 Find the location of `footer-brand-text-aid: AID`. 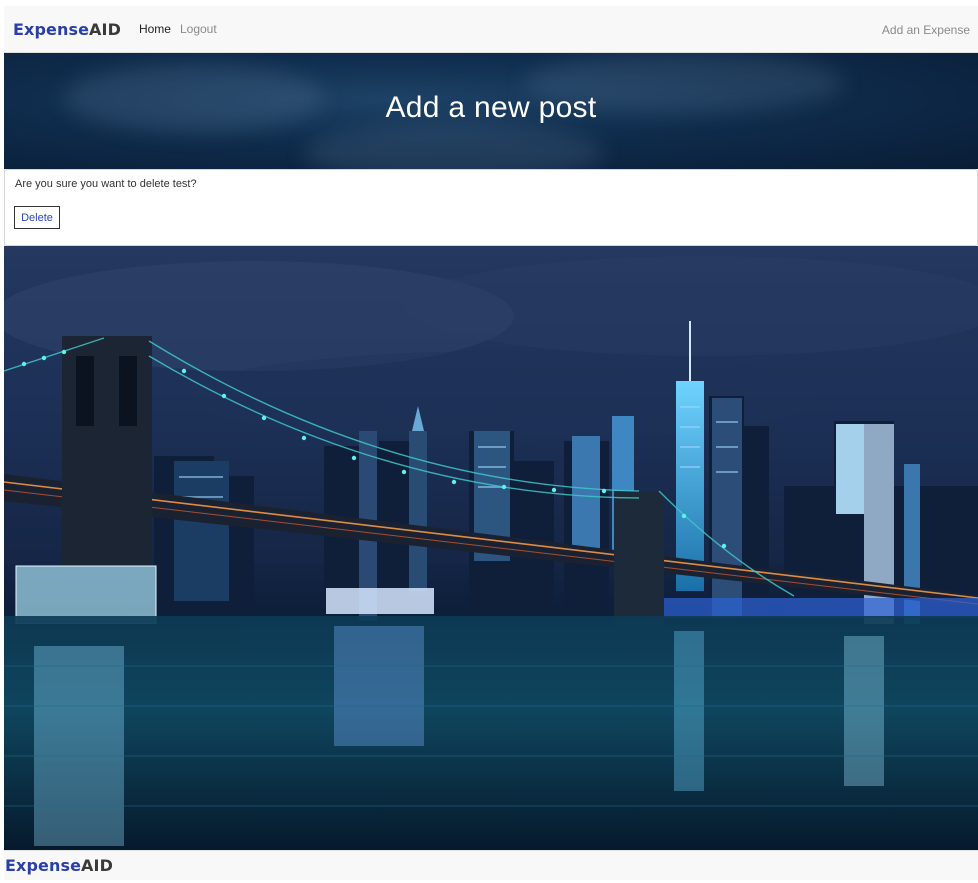

footer-brand-text-aid: AID is located at coordinates (97, 865).